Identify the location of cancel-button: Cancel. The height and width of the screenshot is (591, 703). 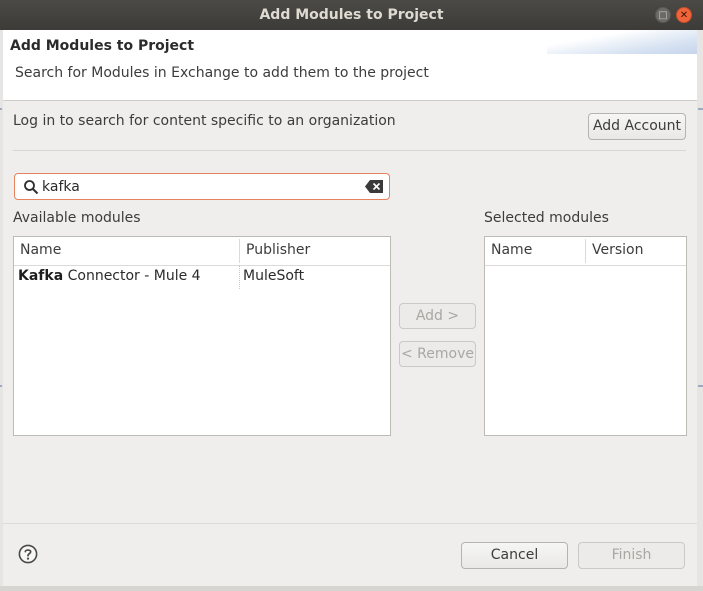
(514, 555).